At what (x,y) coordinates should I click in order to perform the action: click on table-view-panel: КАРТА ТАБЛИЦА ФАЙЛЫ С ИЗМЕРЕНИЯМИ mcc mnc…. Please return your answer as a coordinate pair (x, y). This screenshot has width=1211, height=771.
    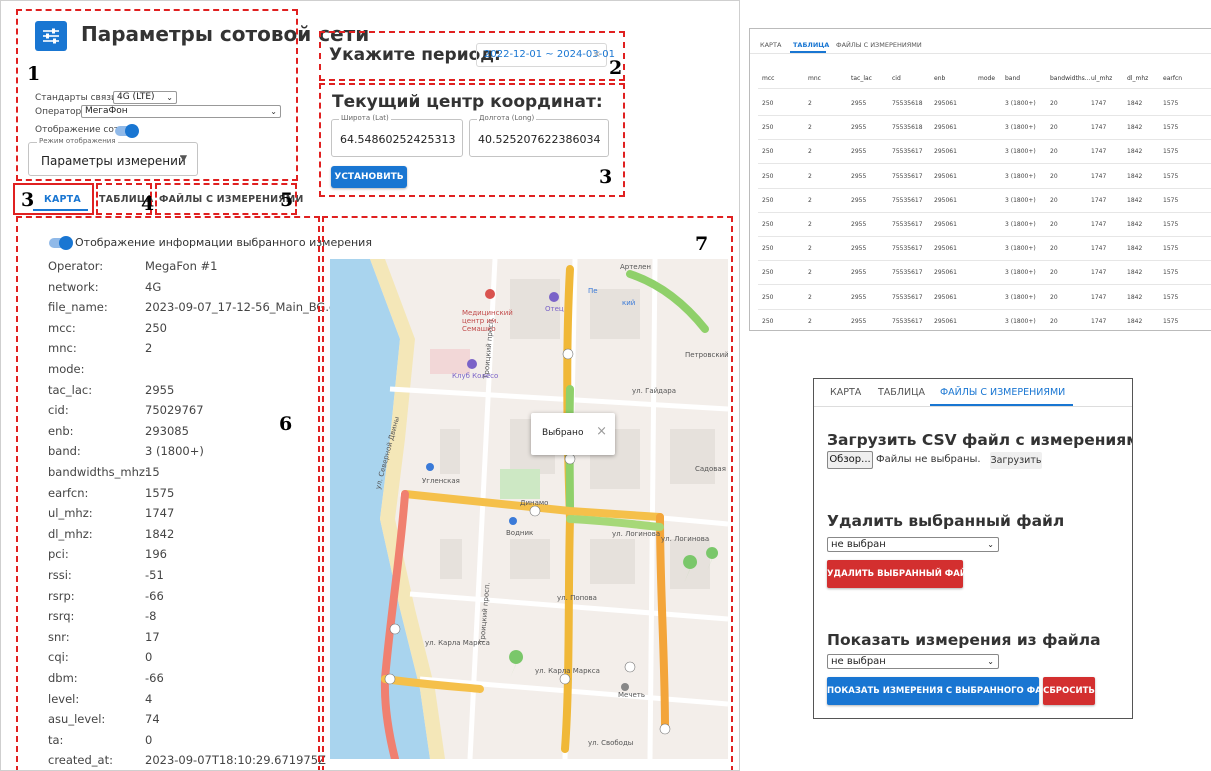
    Looking at the image, I should click on (980, 179).